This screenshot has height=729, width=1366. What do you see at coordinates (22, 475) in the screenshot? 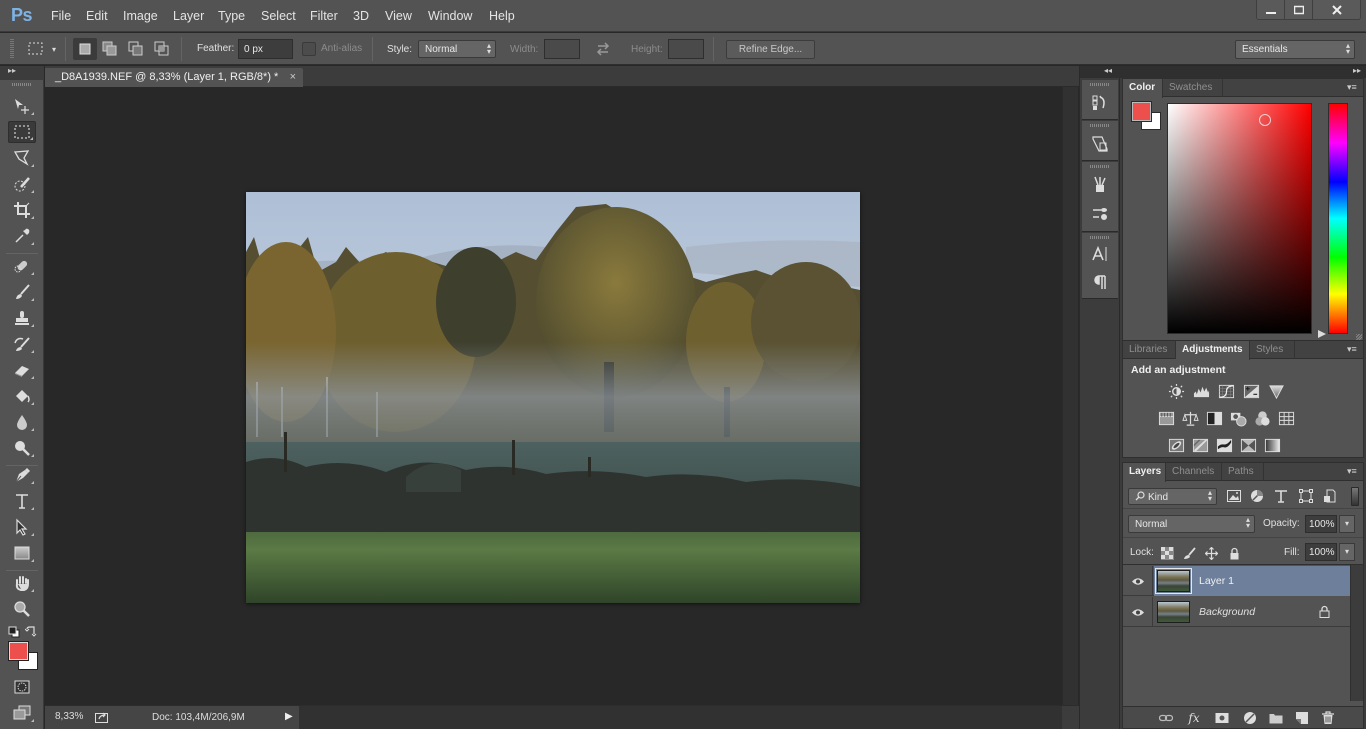
I see `pen-tool` at bounding box center [22, 475].